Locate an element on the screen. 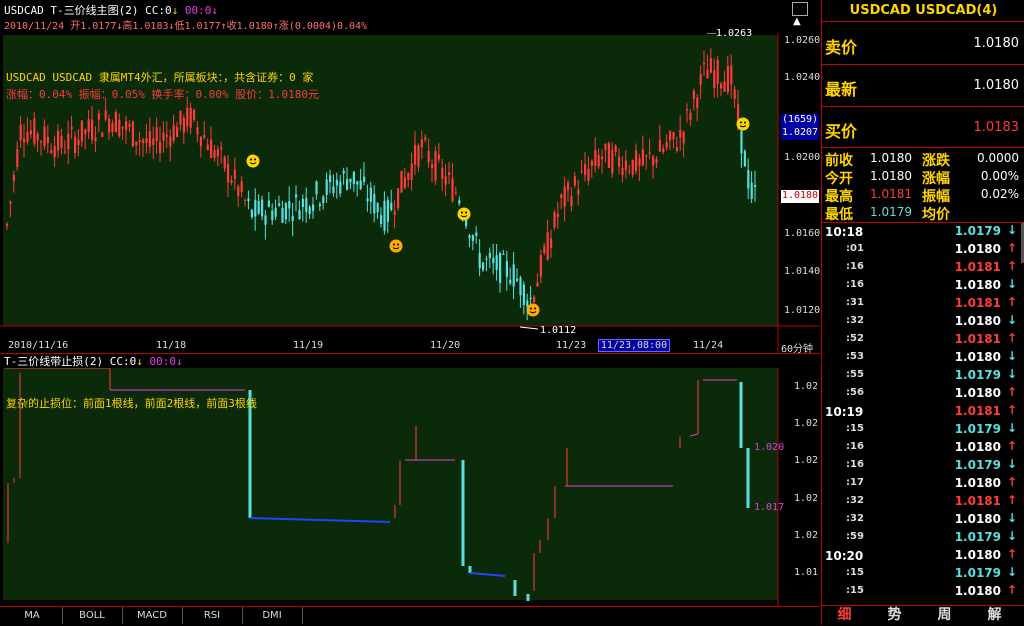  tick-time: :56 is located at coordinates (855, 392).